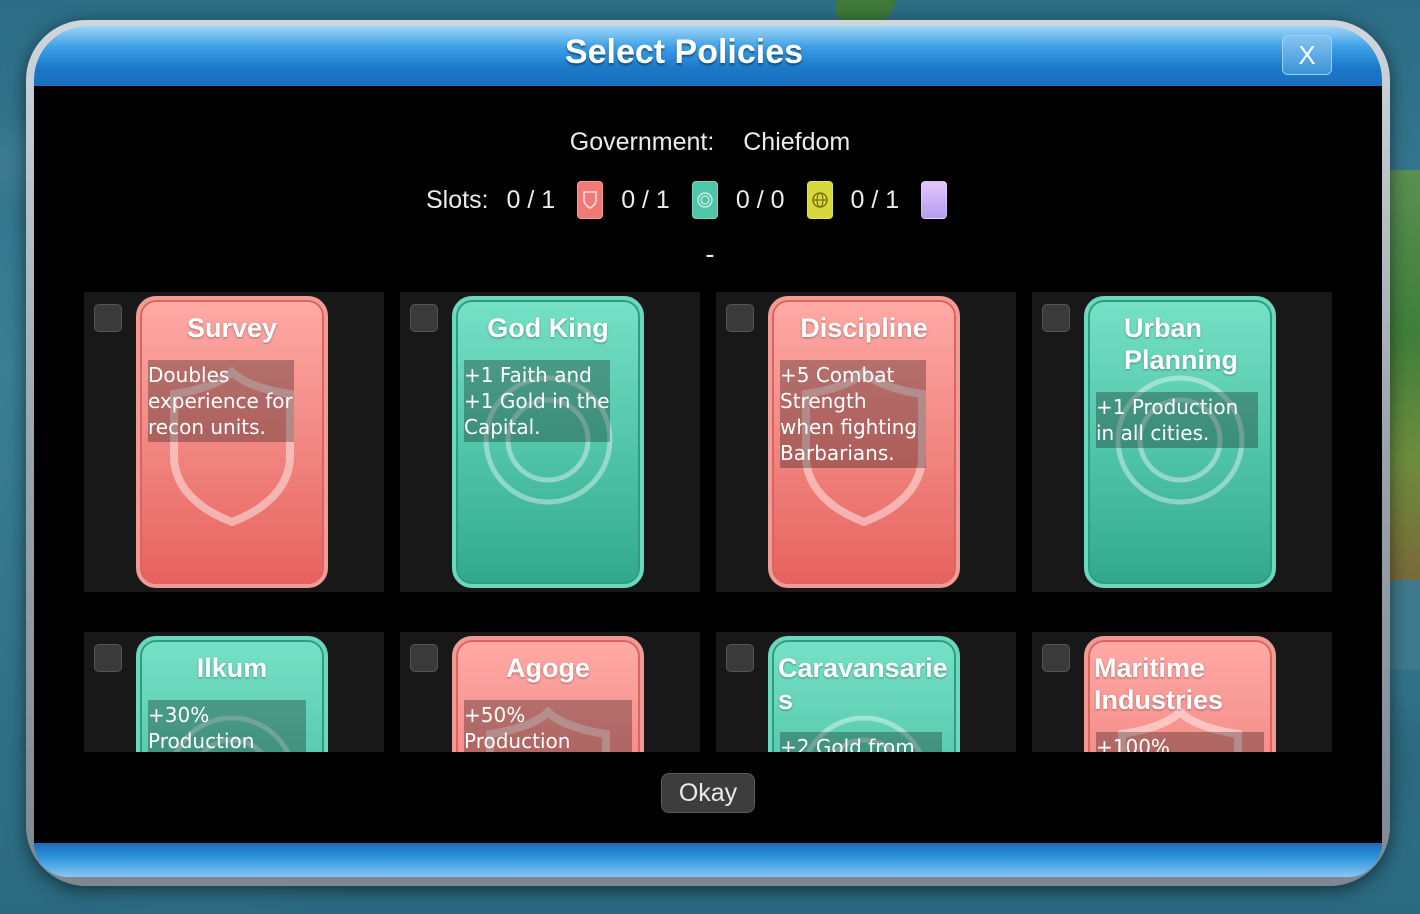 This screenshot has width=1420, height=914. I want to click on government-row: Government: Chiefdom, so click(710, 142).